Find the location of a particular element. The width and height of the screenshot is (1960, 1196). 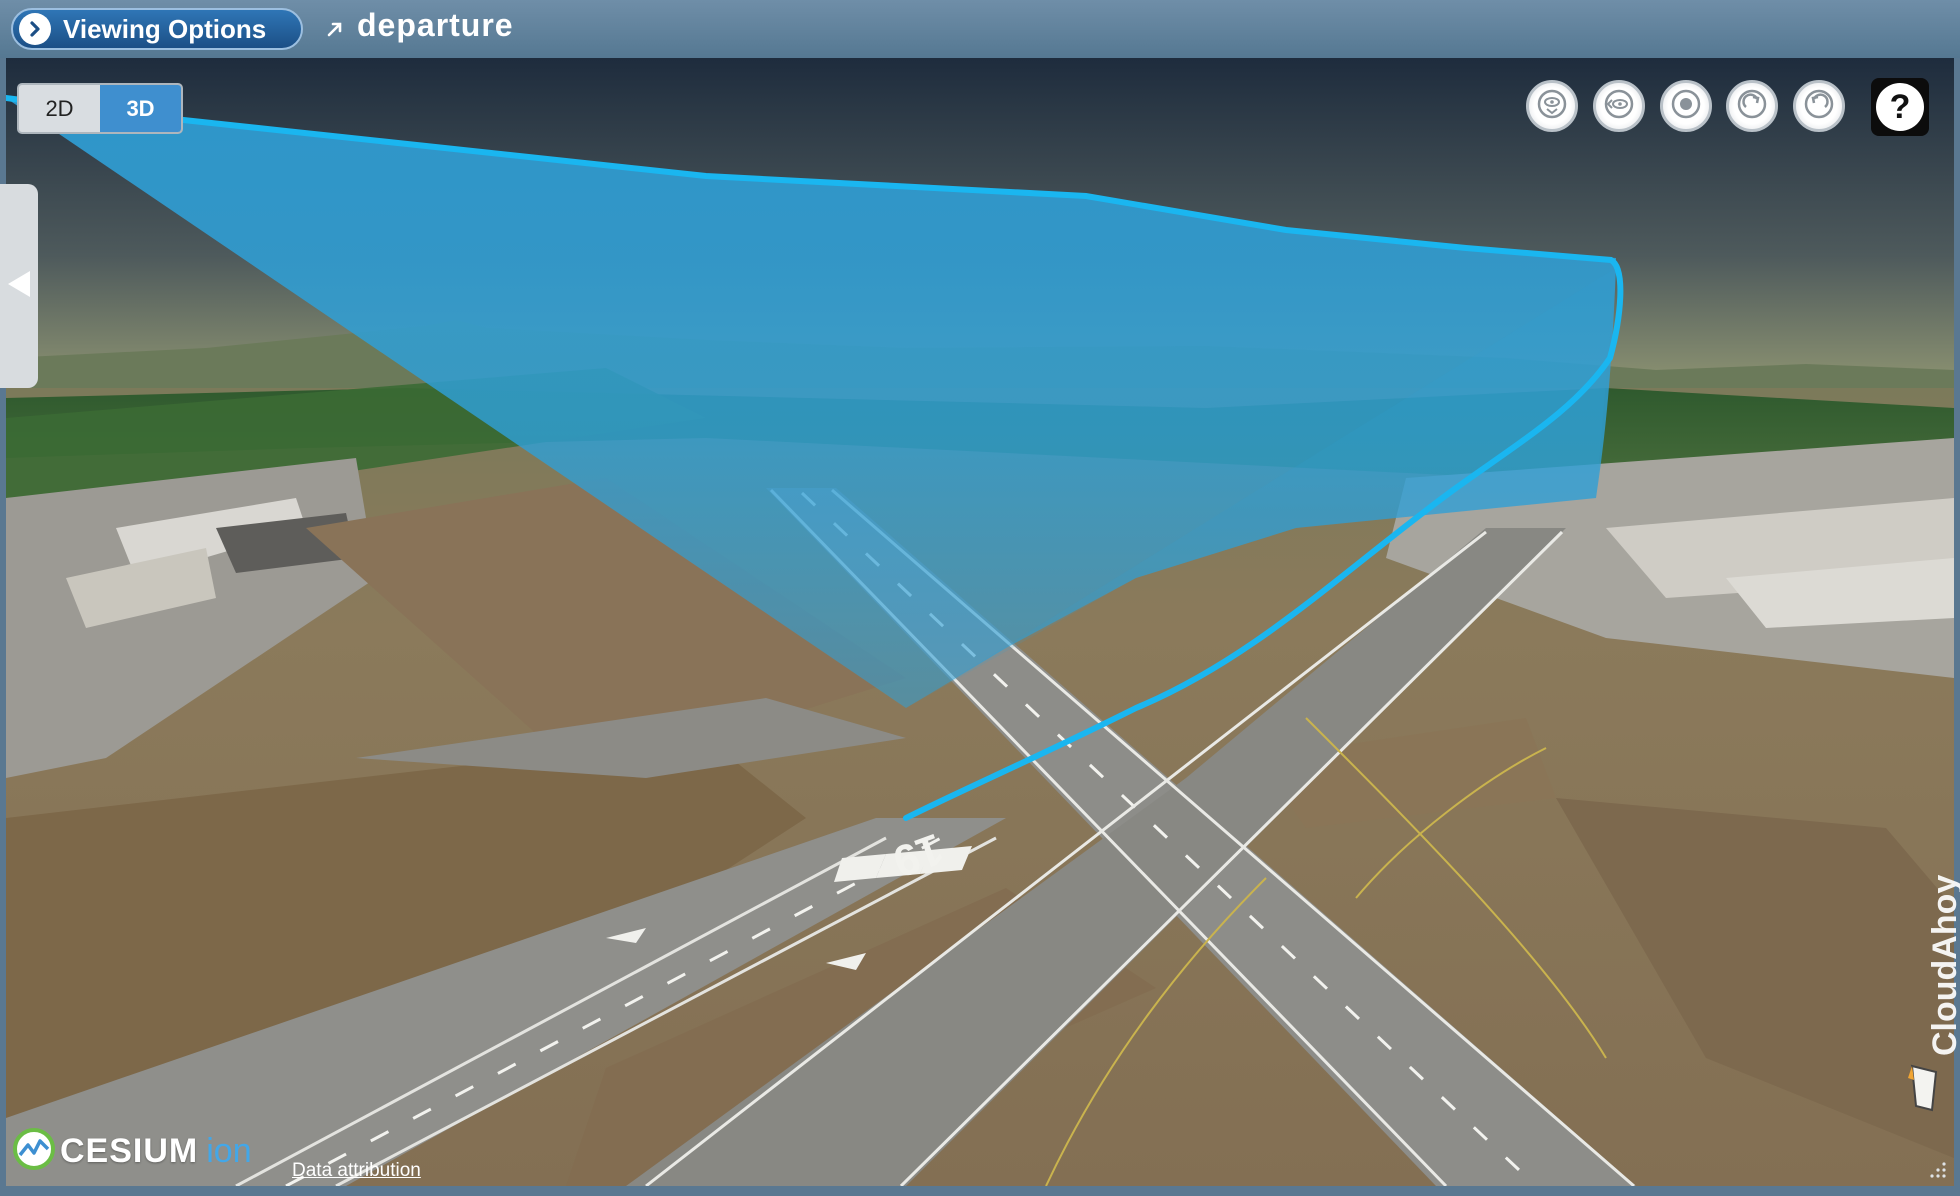

rotate-left-button is located at coordinates (1819, 106).